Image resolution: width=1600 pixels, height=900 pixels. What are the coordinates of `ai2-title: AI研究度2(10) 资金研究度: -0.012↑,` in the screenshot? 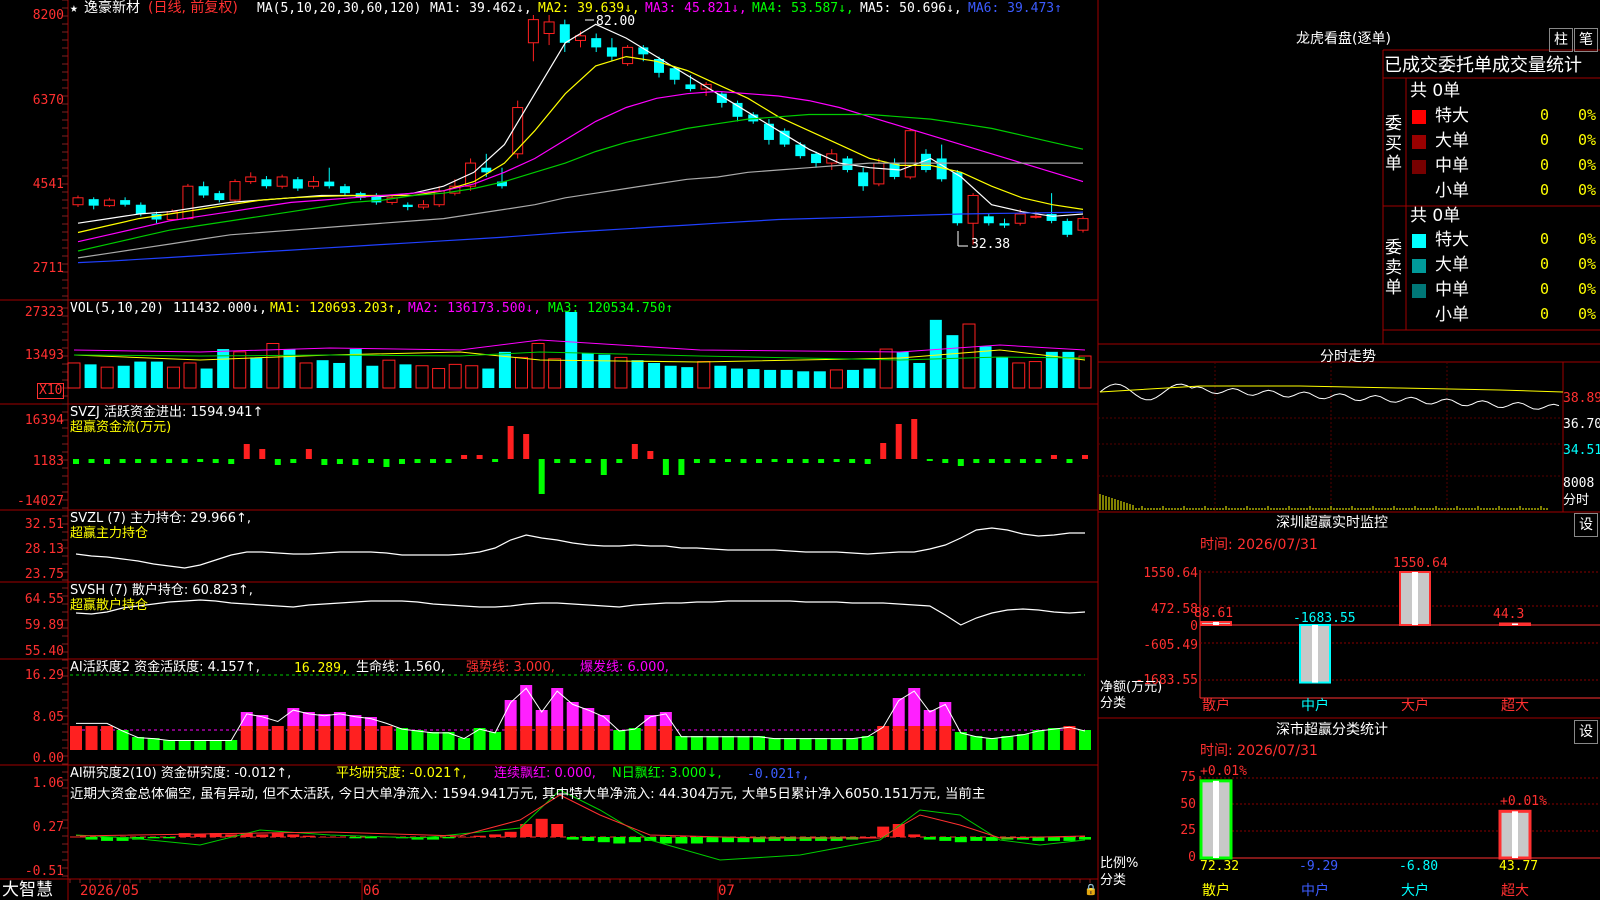 It's located at (181, 773).